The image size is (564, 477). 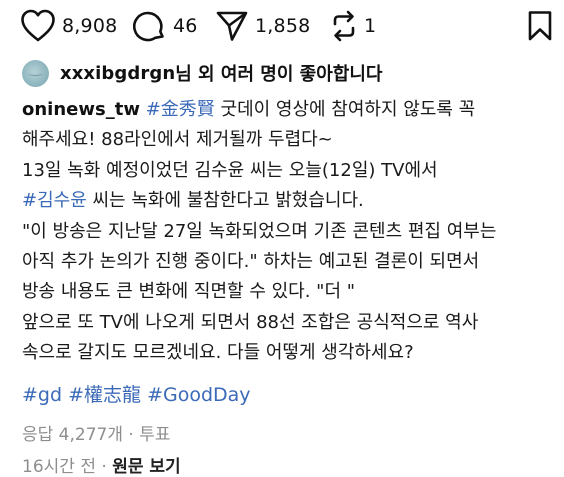 I want to click on share-button: 1,858, so click(x=262, y=26).